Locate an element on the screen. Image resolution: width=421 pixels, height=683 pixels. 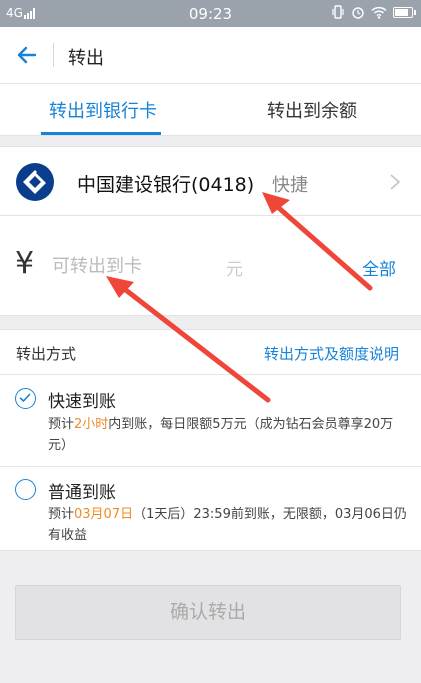
radio-checked-icon is located at coordinates (25, 398).